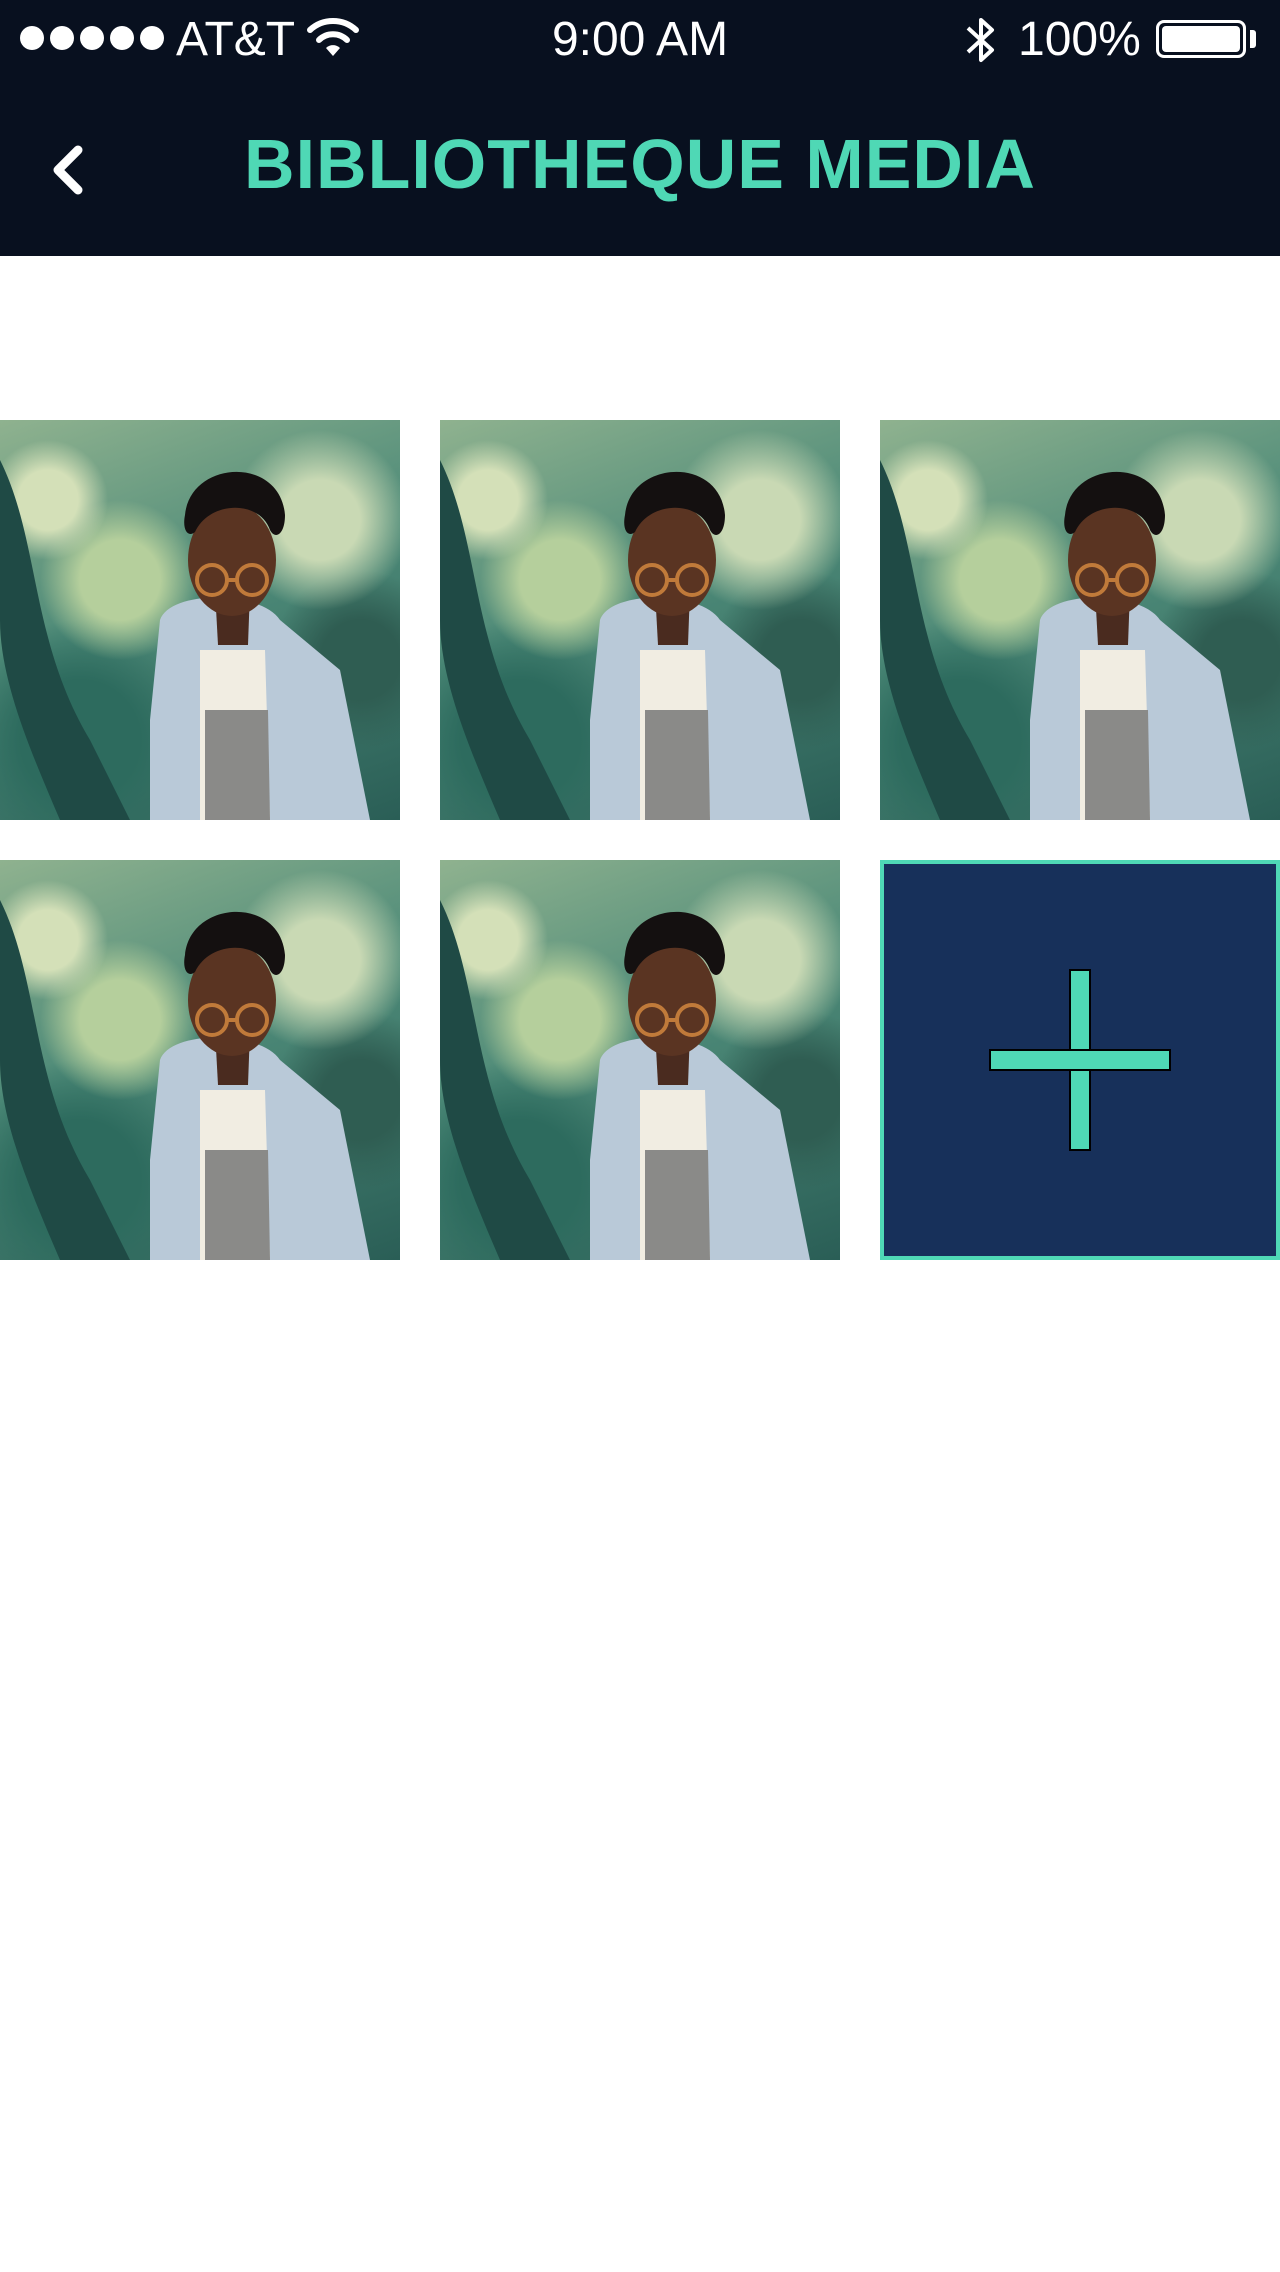  What do you see at coordinates (1079, 39) in the screenshot?
I see `battery-percent: 100%` at bounding box center [1079, 39].